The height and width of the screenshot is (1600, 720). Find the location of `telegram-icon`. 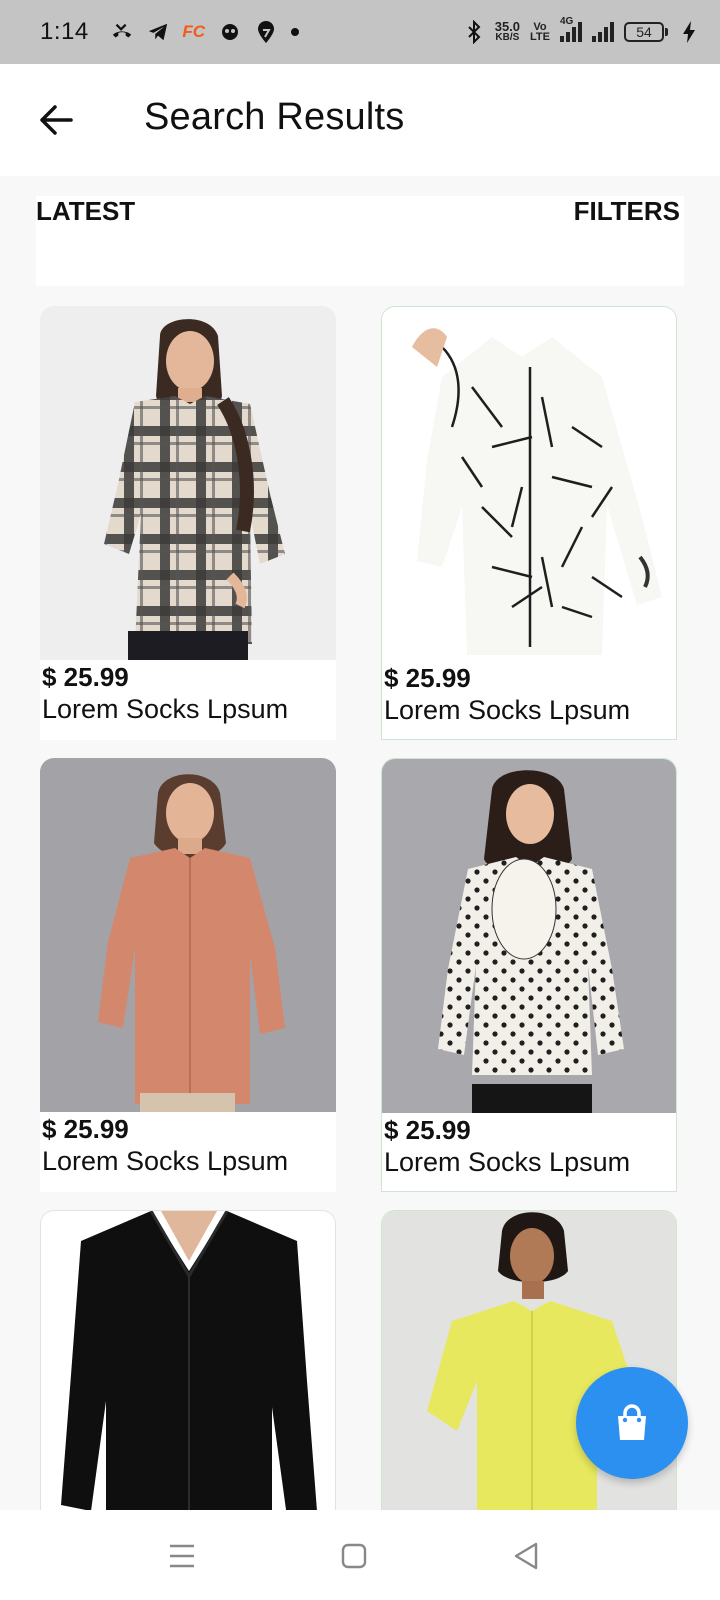

telegram-icon is located at coordinates (158, 32).